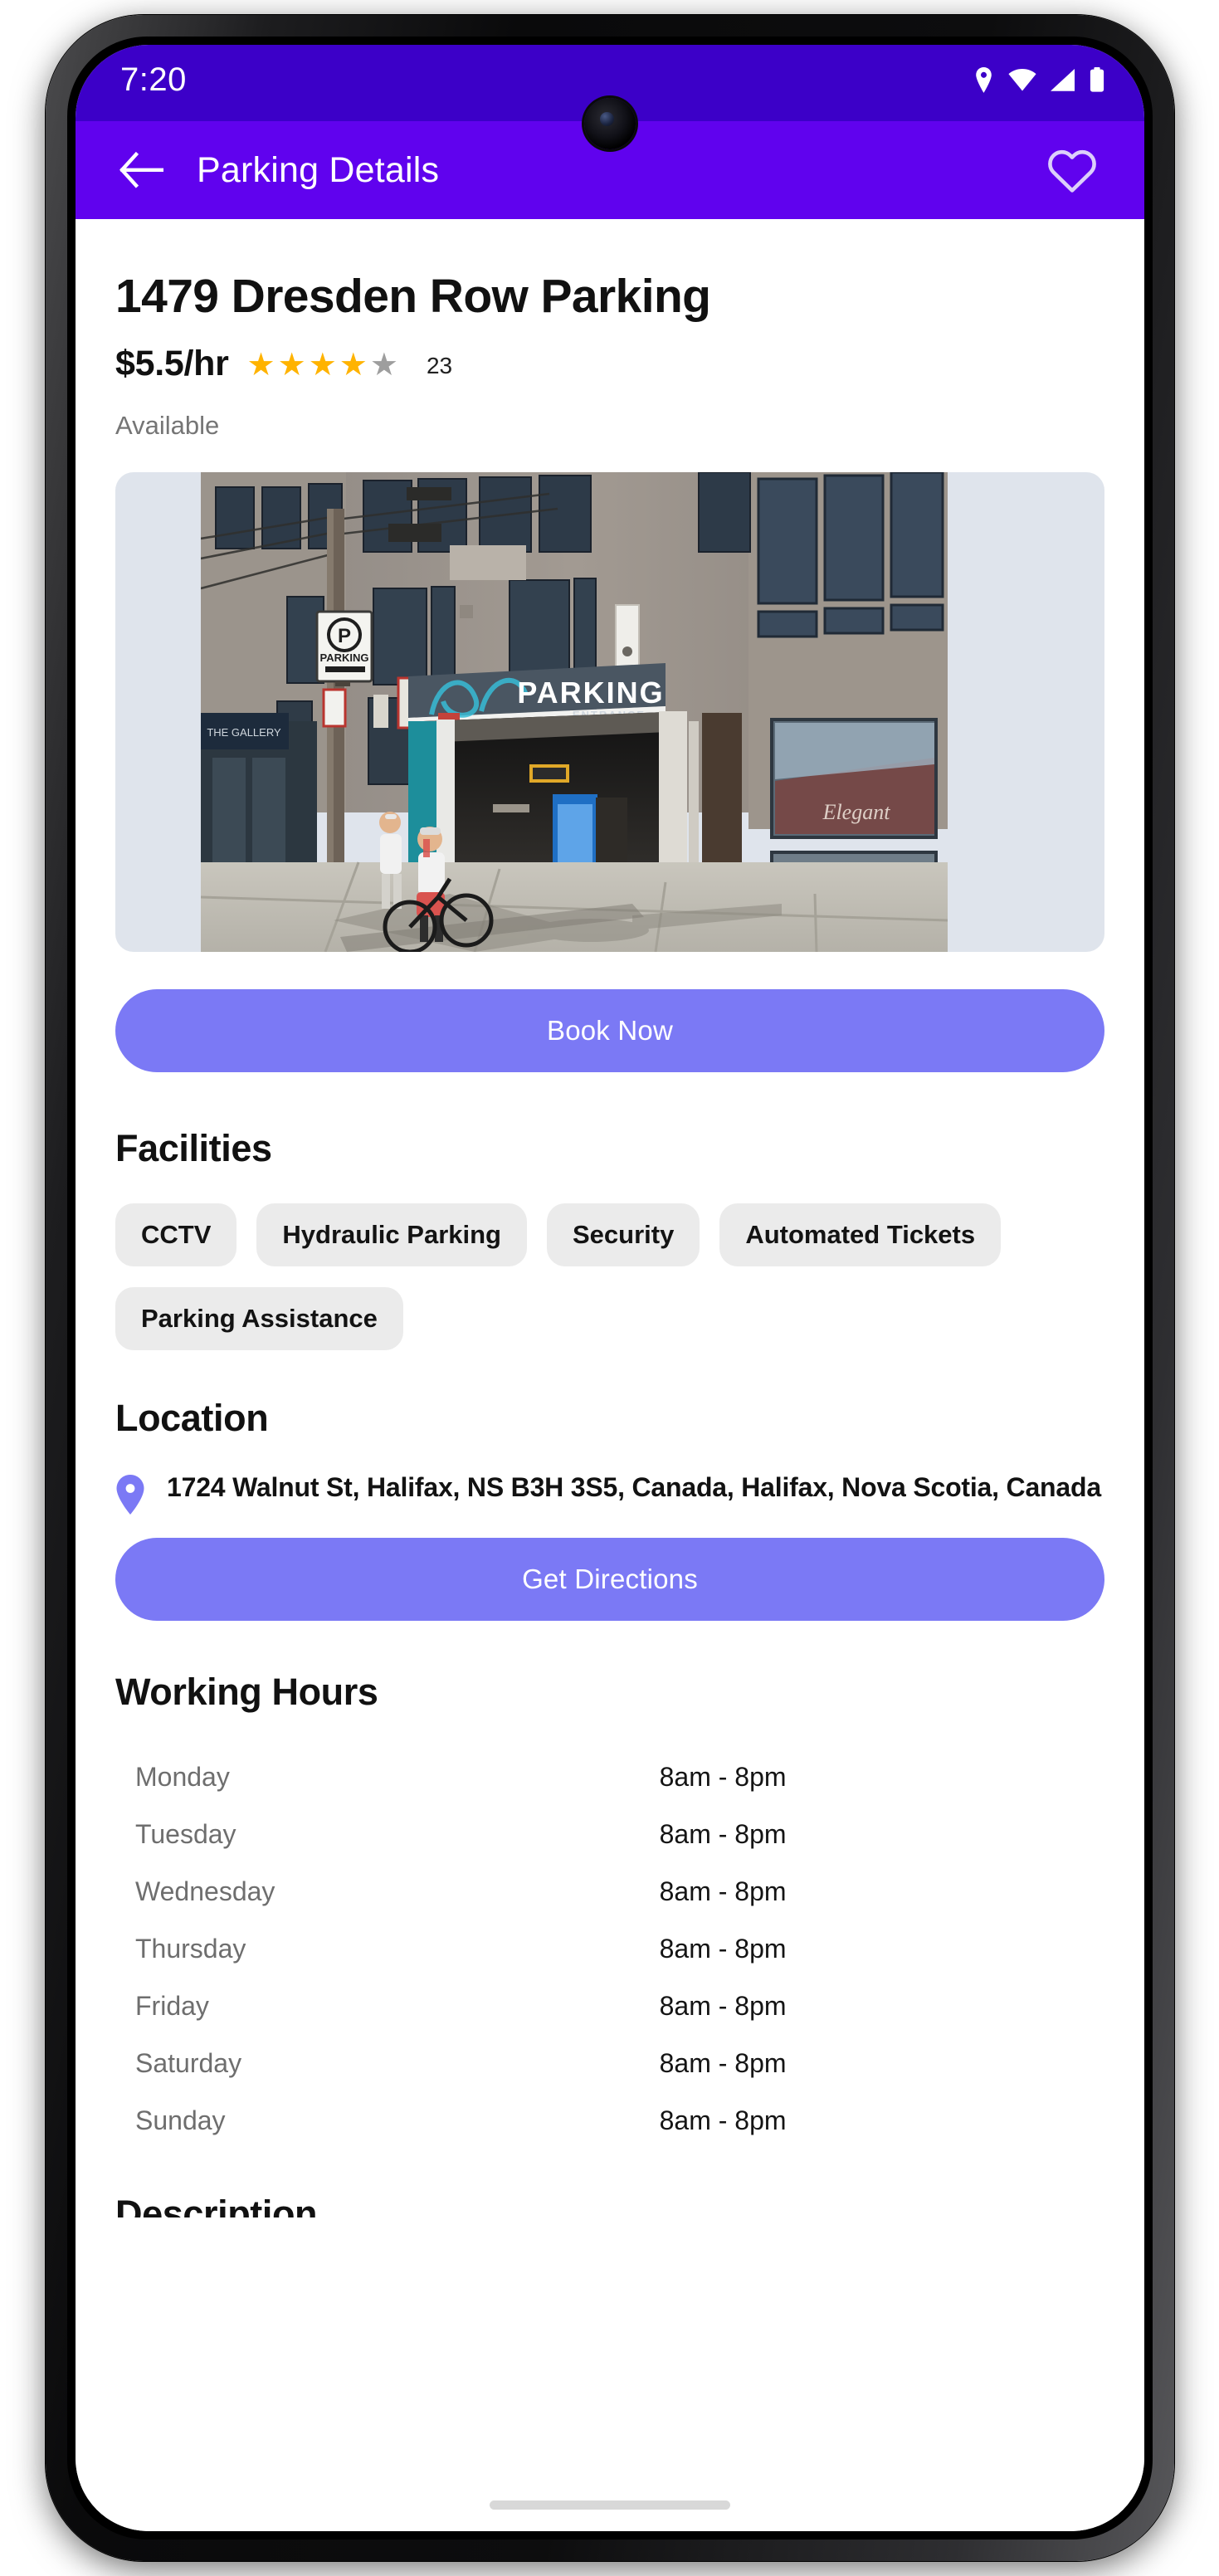 This screenshot has height=2576, width=1219. I want to click on working-hours-day: Thursday, so click(191, 1949).